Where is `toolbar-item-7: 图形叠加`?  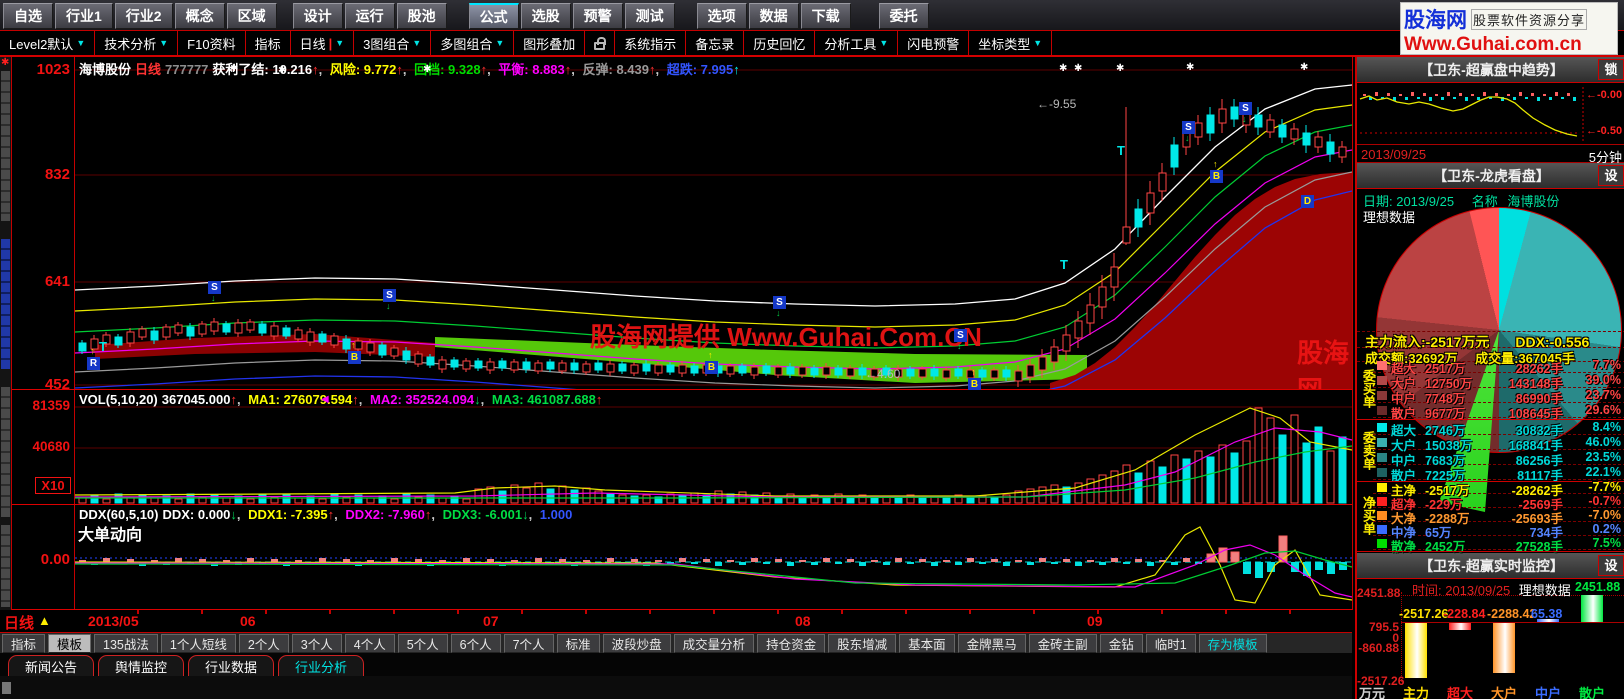 toolbar-item-7: 图形叠加 is located at coordinates (550, 43).